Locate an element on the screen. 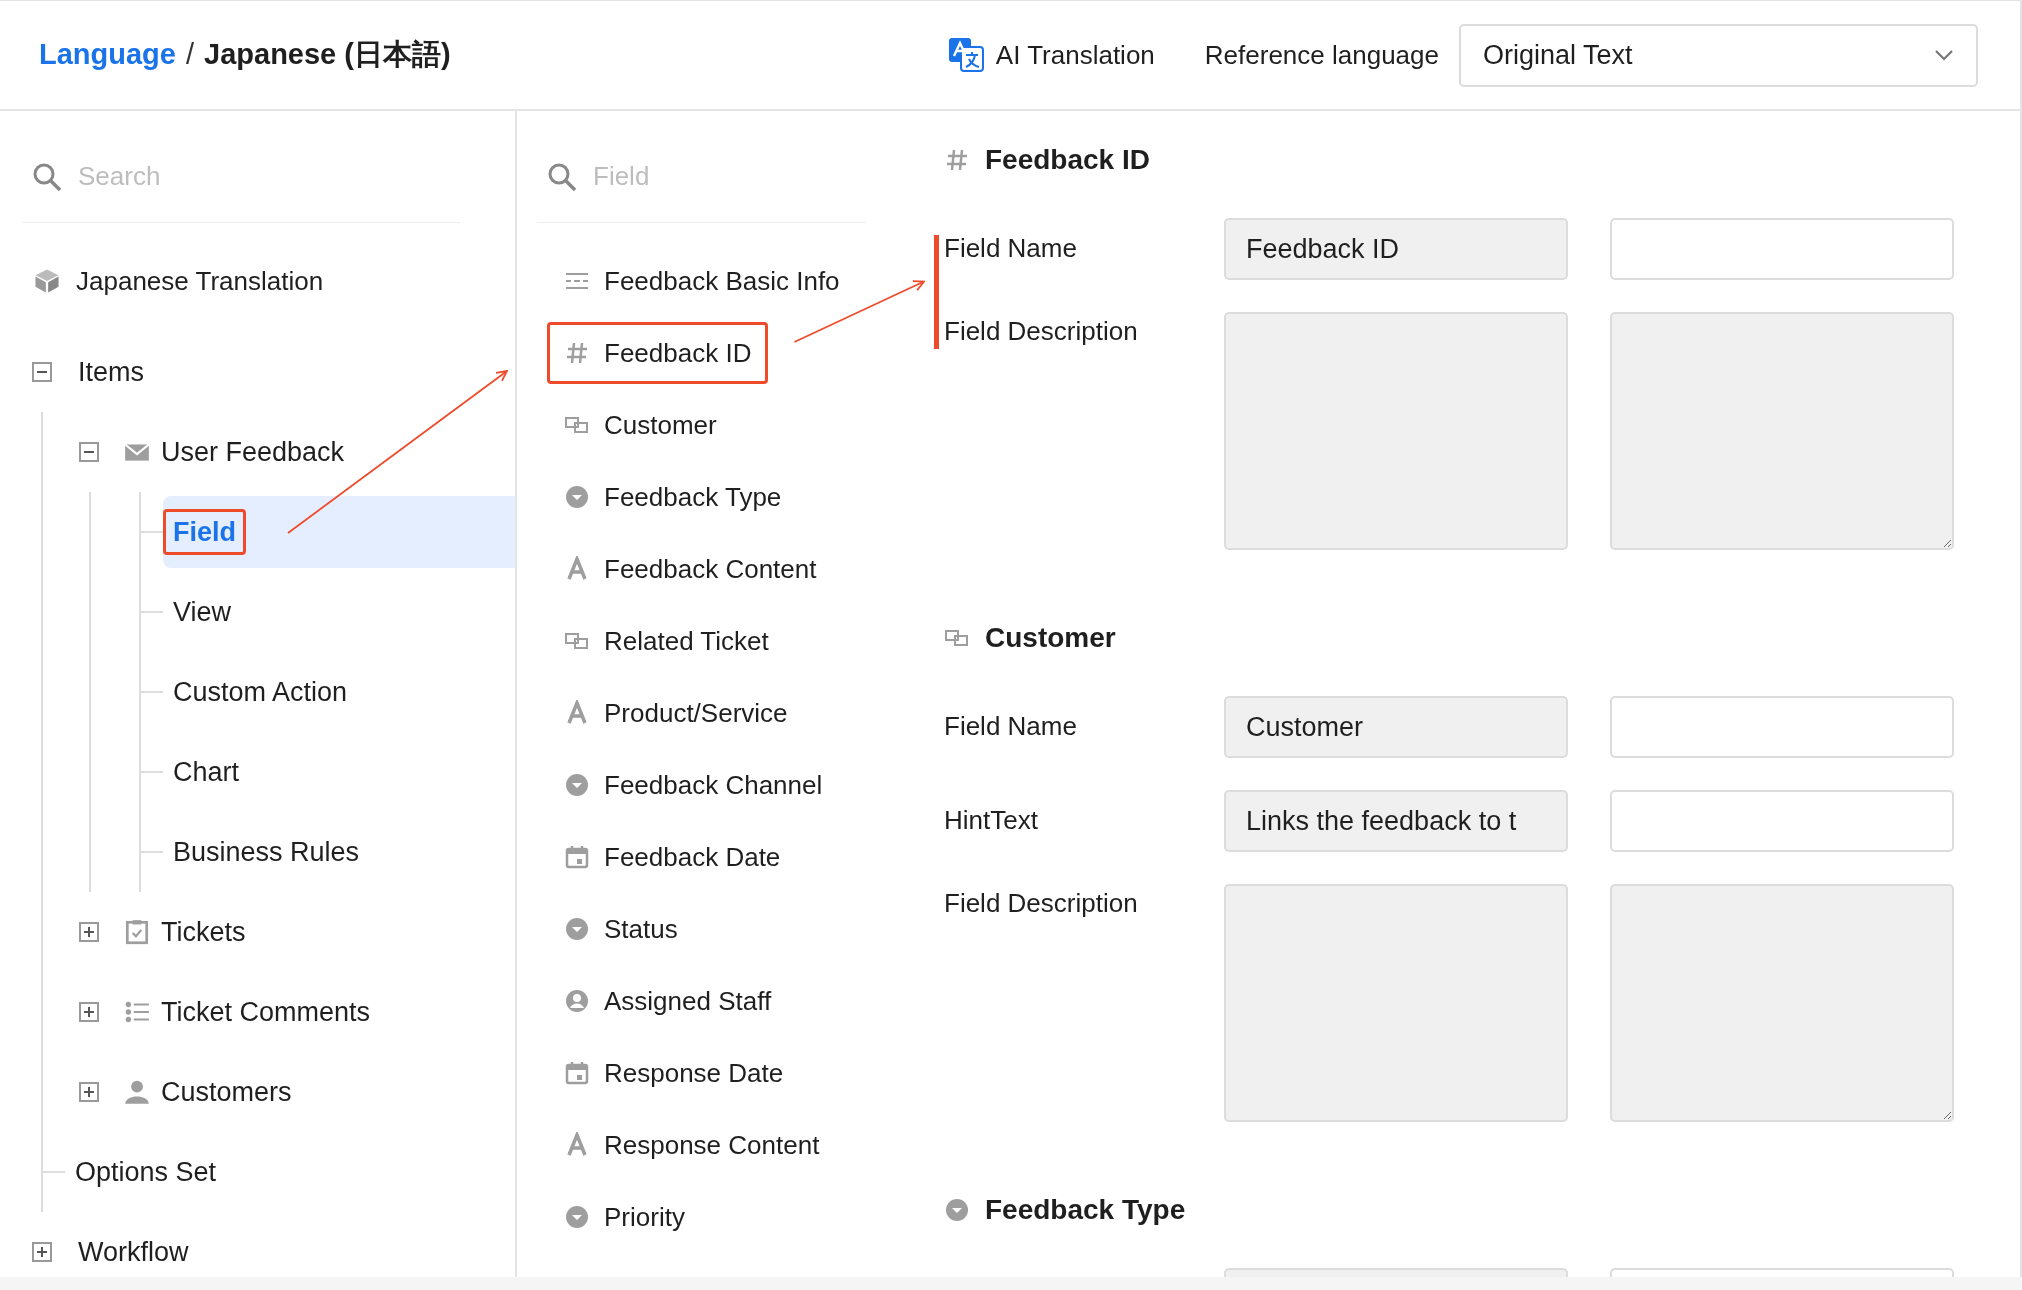 This screenshot has height=1290, width=2022. field-item: Product/Service is located at coordinates (676, 713).